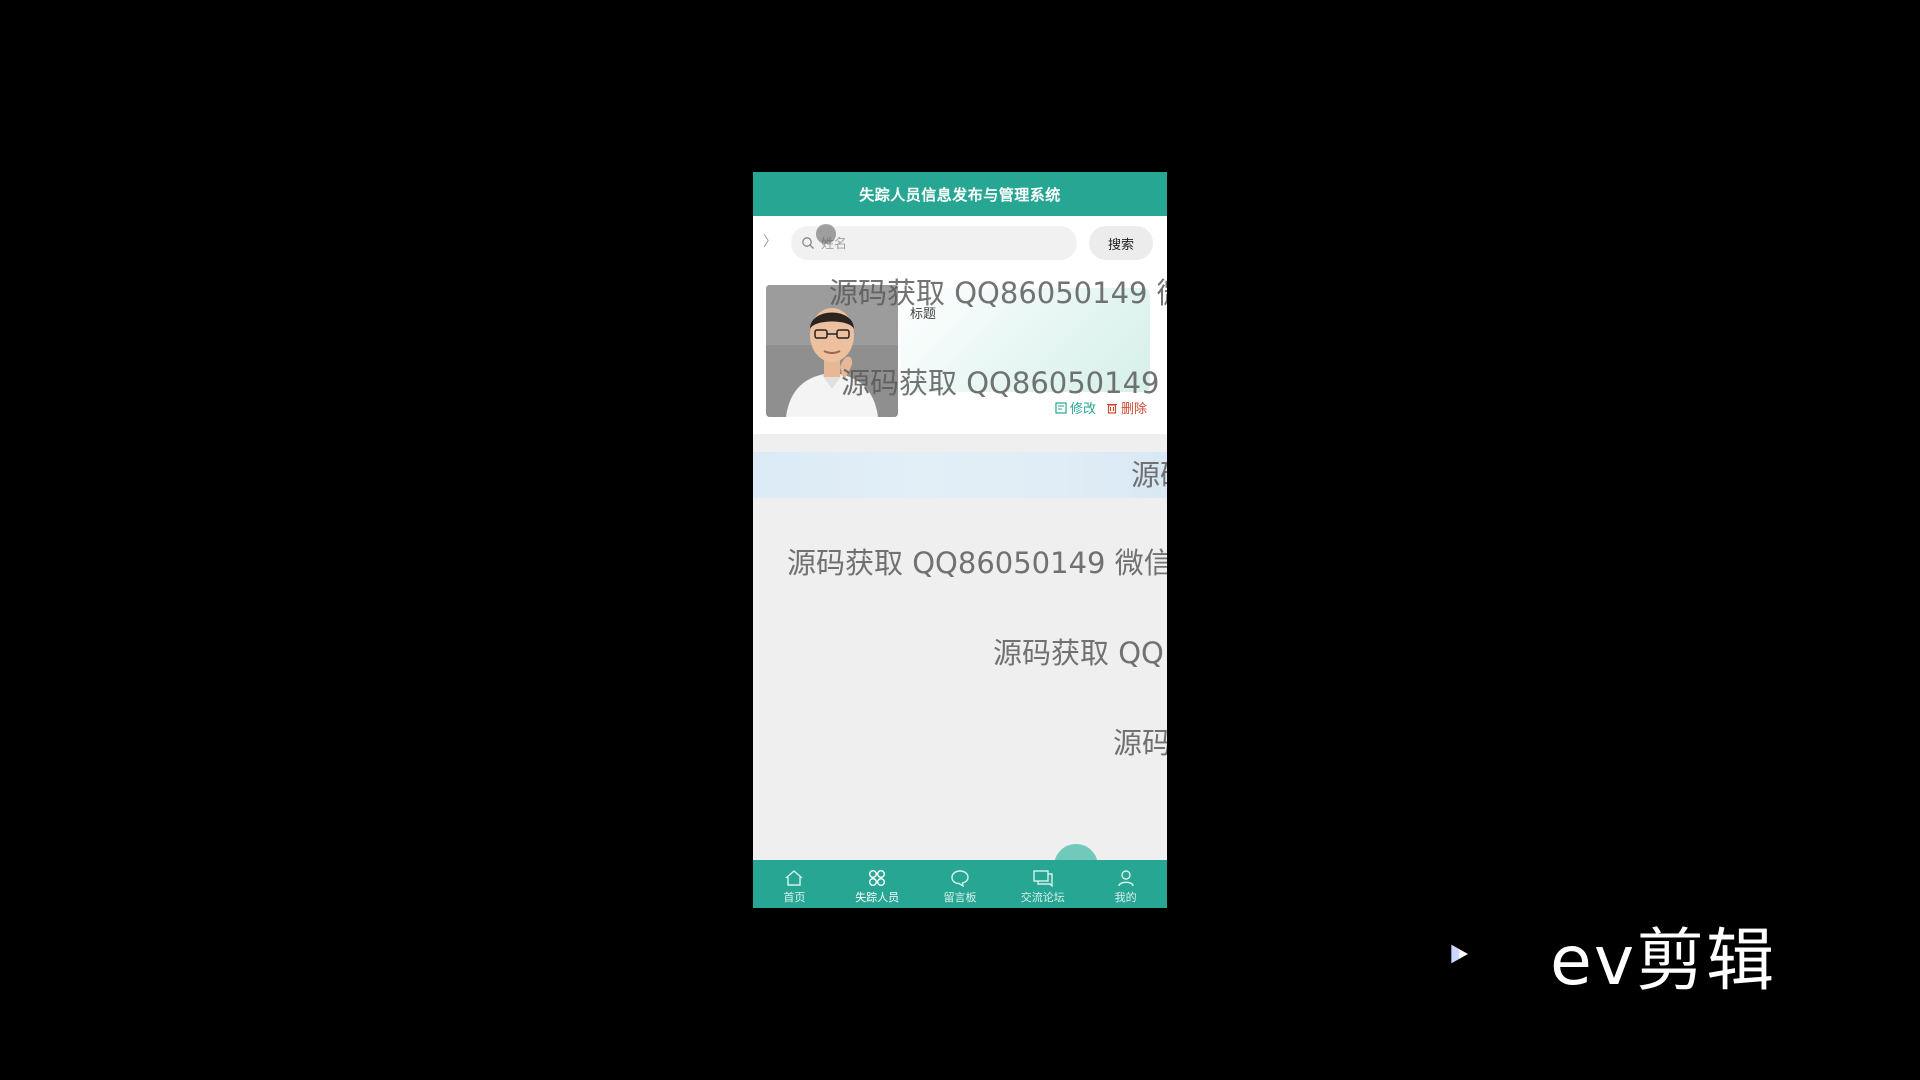 This screenshot has height=1080, width=1920. I want to click on grid-icon, so click(877, 878).